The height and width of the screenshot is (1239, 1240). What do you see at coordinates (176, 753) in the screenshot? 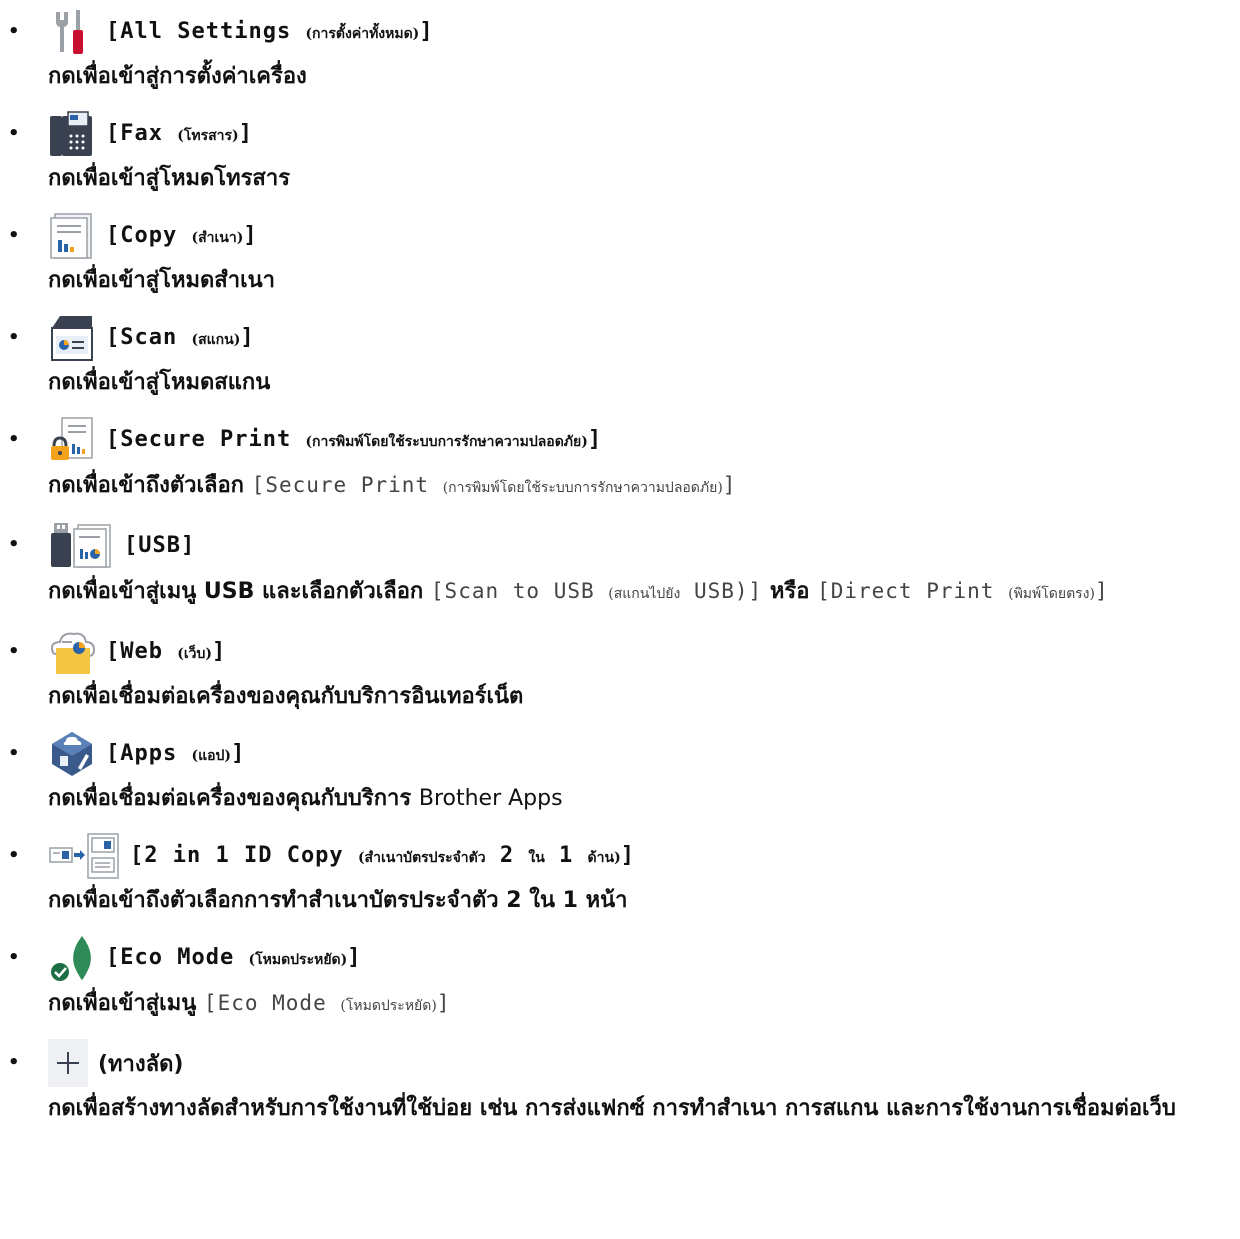
I see `apps-label: [Apps (แอป)]` at bounding box center [176, 753].